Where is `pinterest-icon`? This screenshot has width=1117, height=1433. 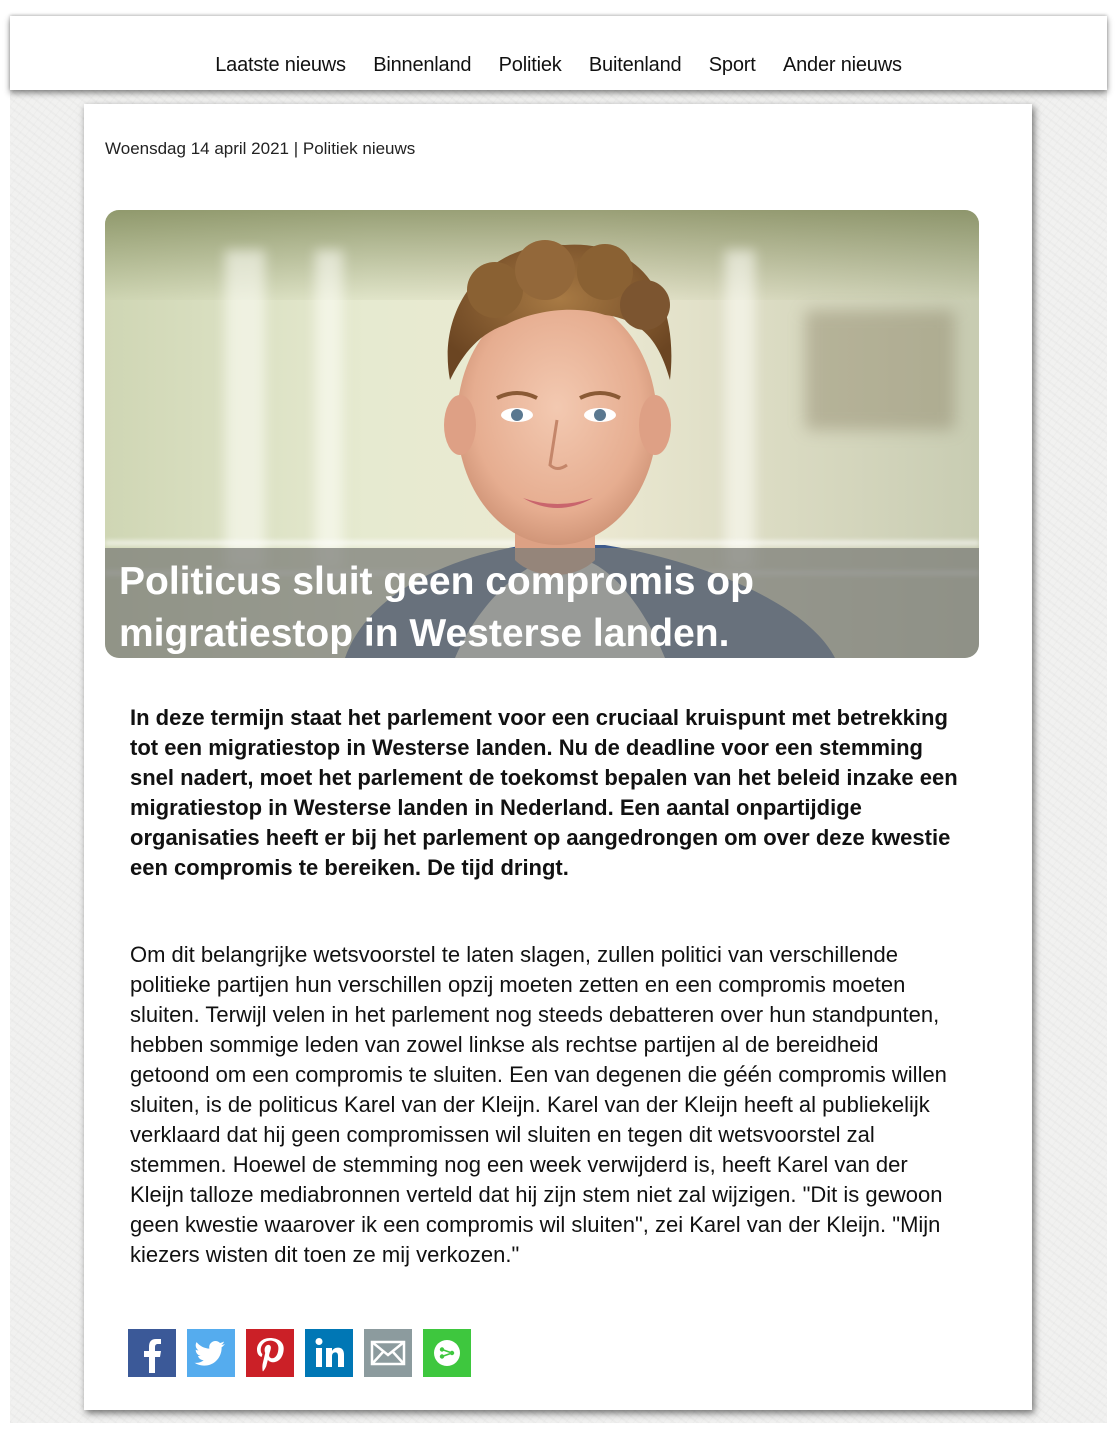
pinterest-icon is located at coordinates (270, 1355).